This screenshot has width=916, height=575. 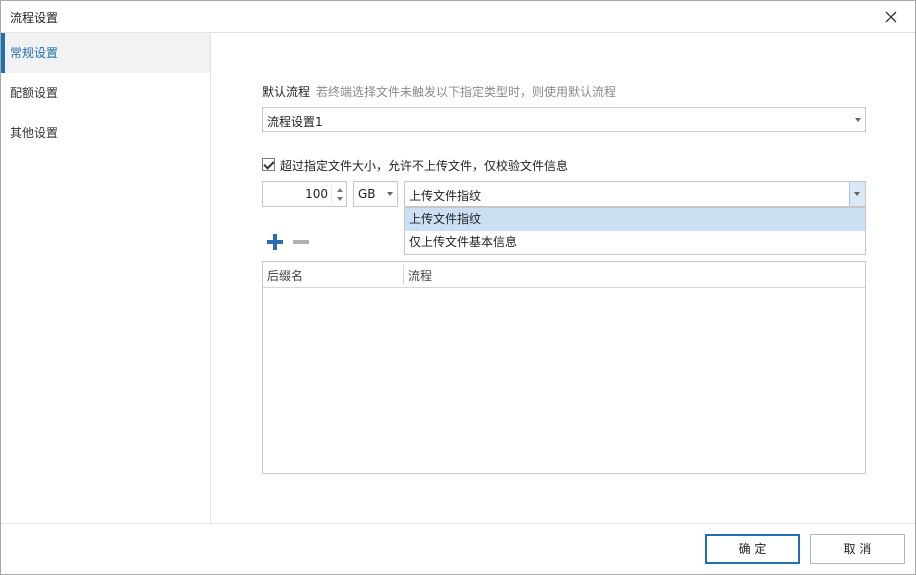 I want to click on dropdown-button, so click(x=857, y=194).